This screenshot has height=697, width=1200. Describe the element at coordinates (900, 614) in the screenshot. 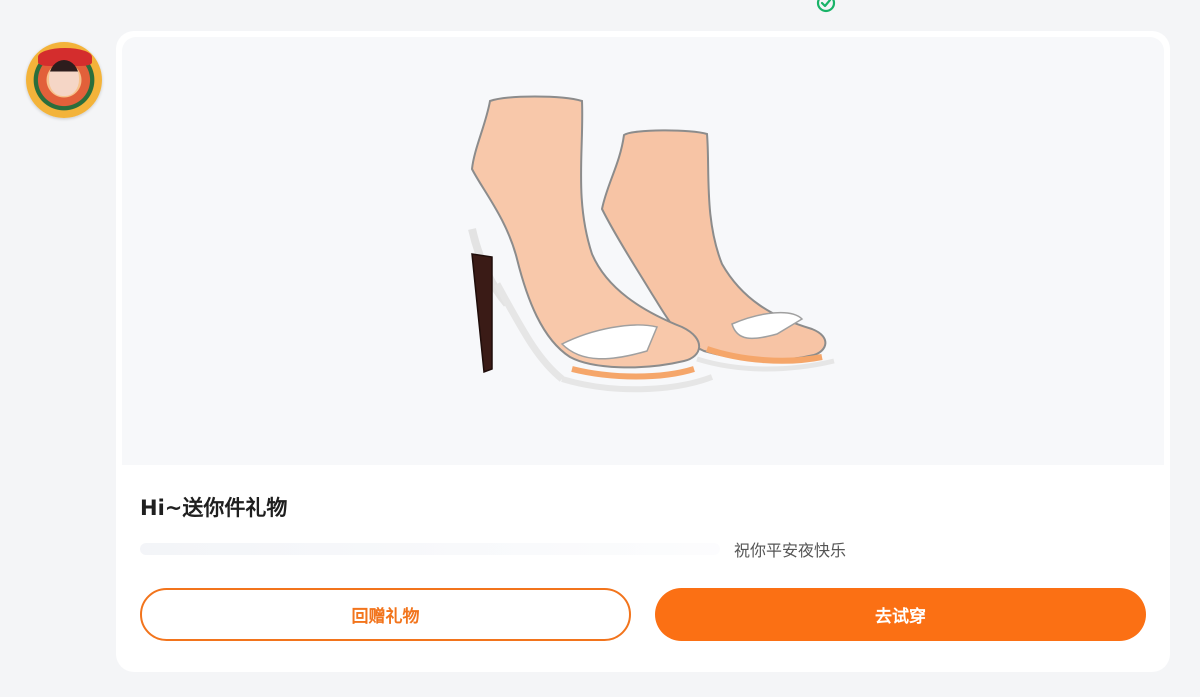

I see `try-on-button: 去试穿` at that location.